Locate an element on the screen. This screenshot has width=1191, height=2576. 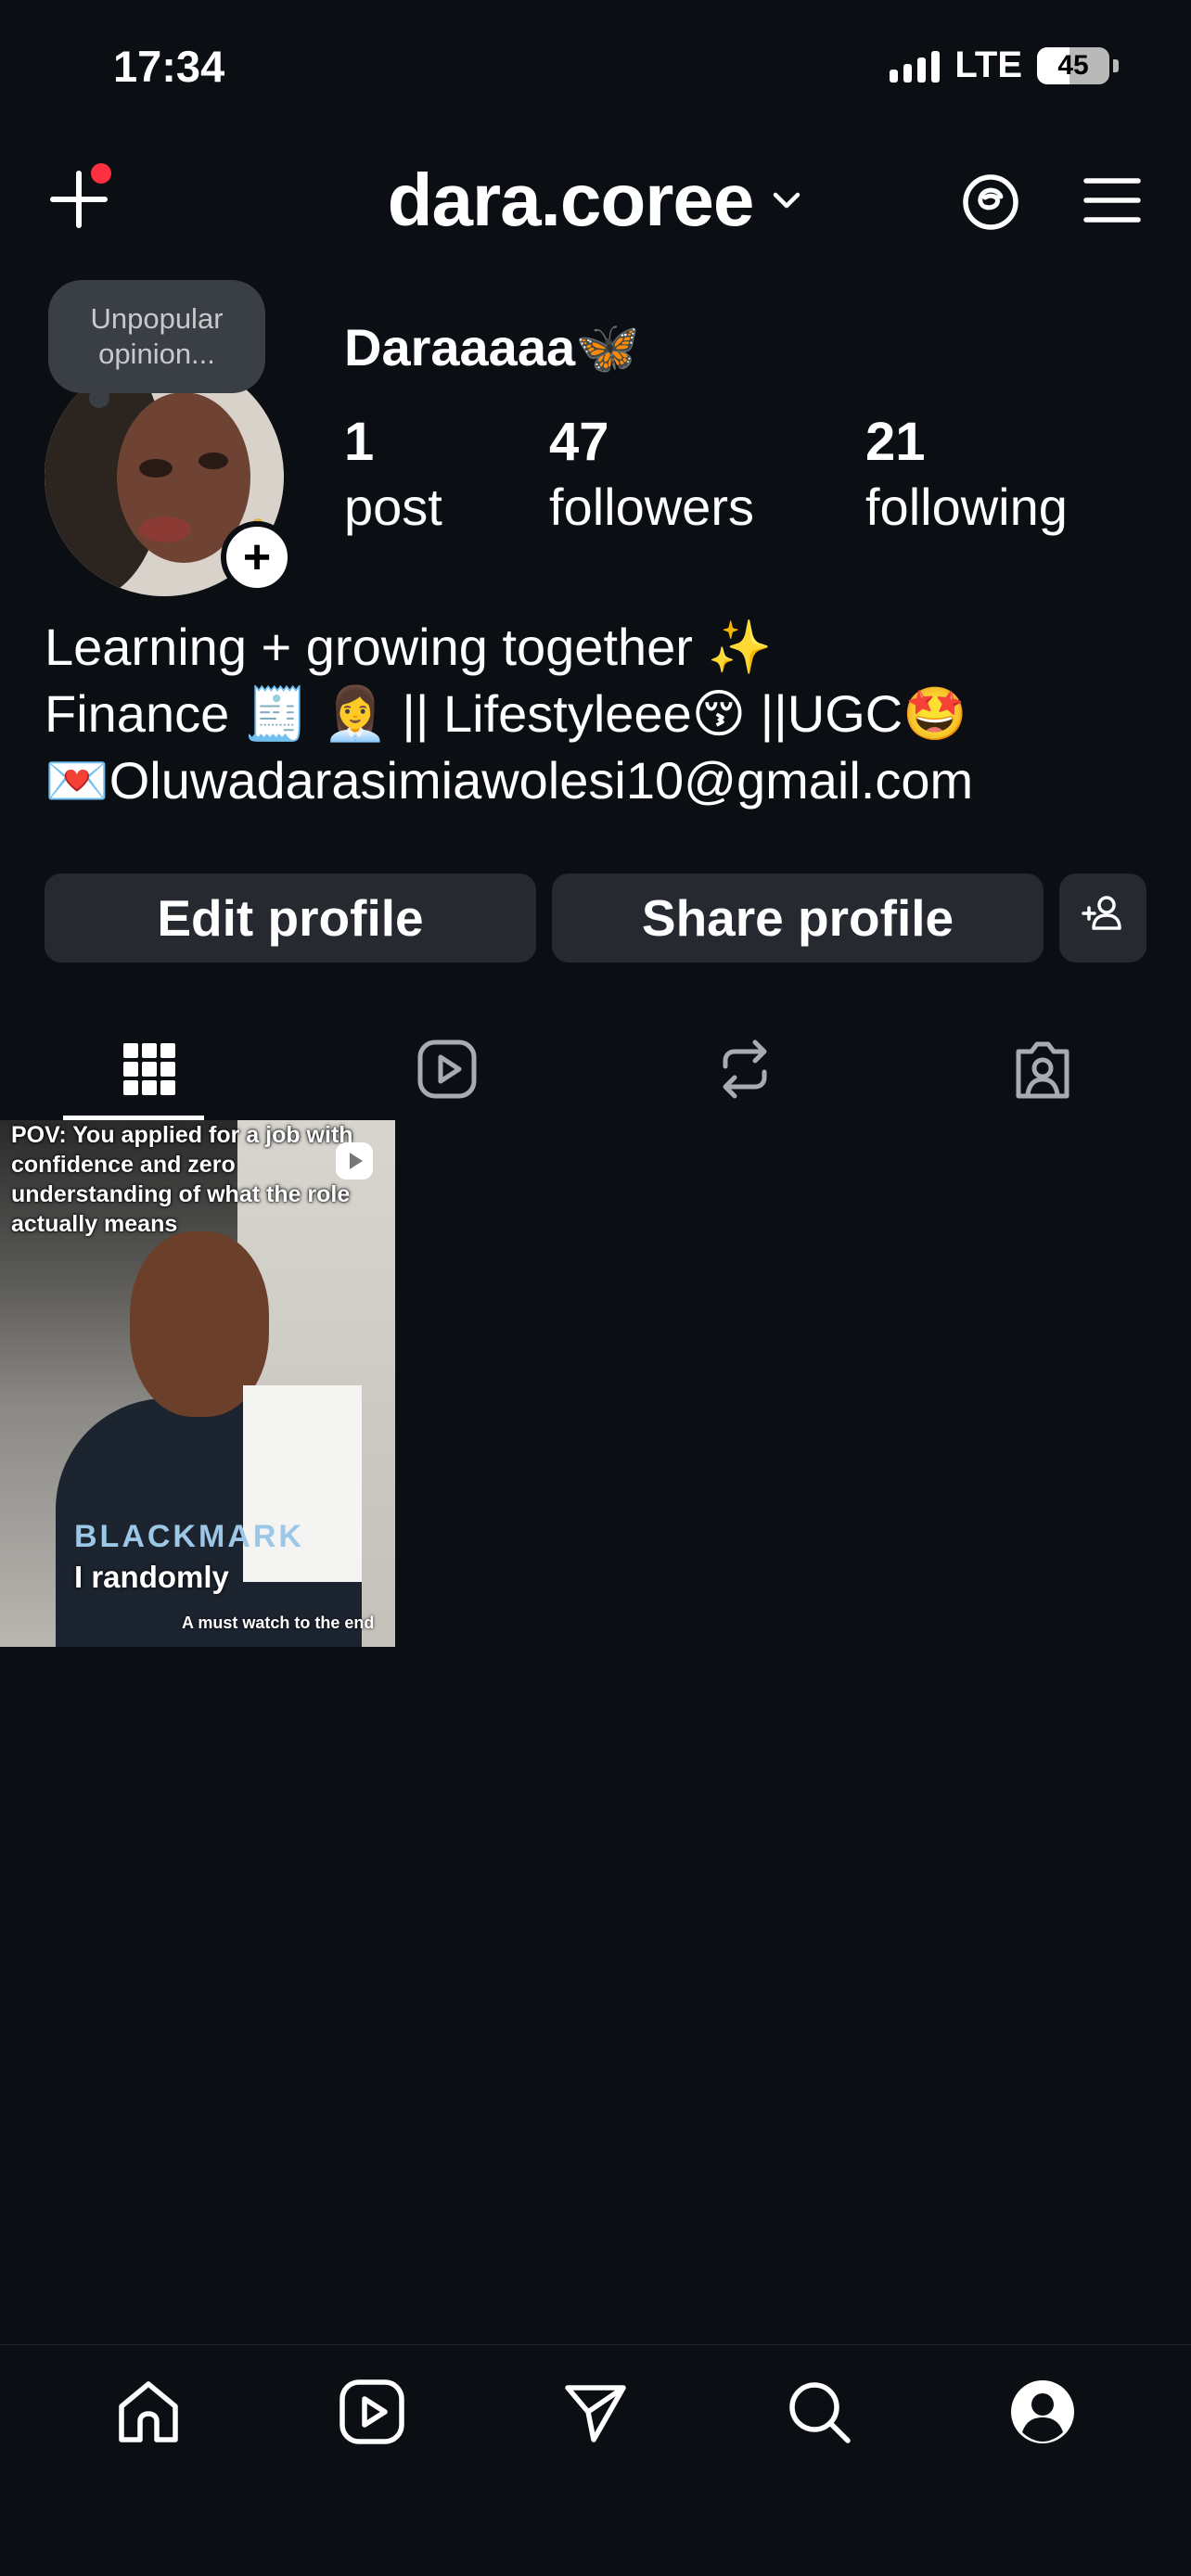
nav-messages is located at coordinates (595, 2460).